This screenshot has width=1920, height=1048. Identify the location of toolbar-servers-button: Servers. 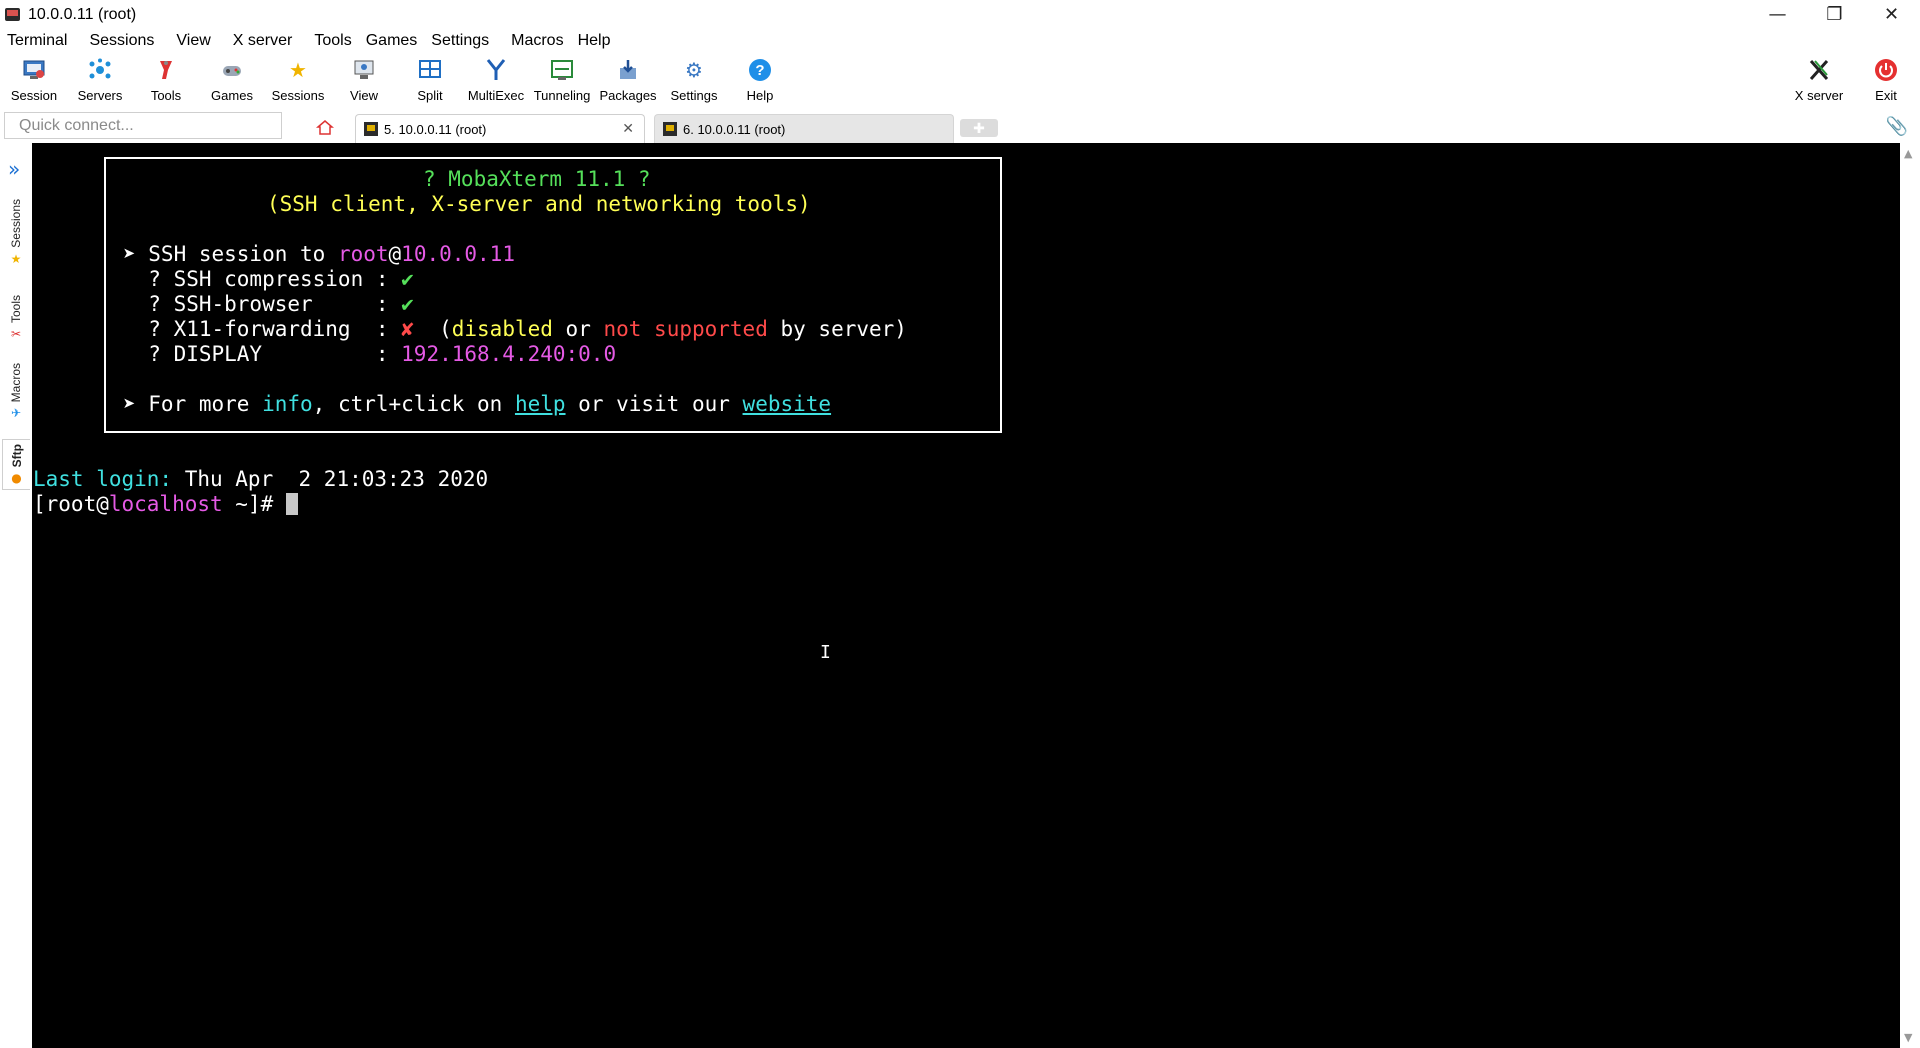
(100, 82).